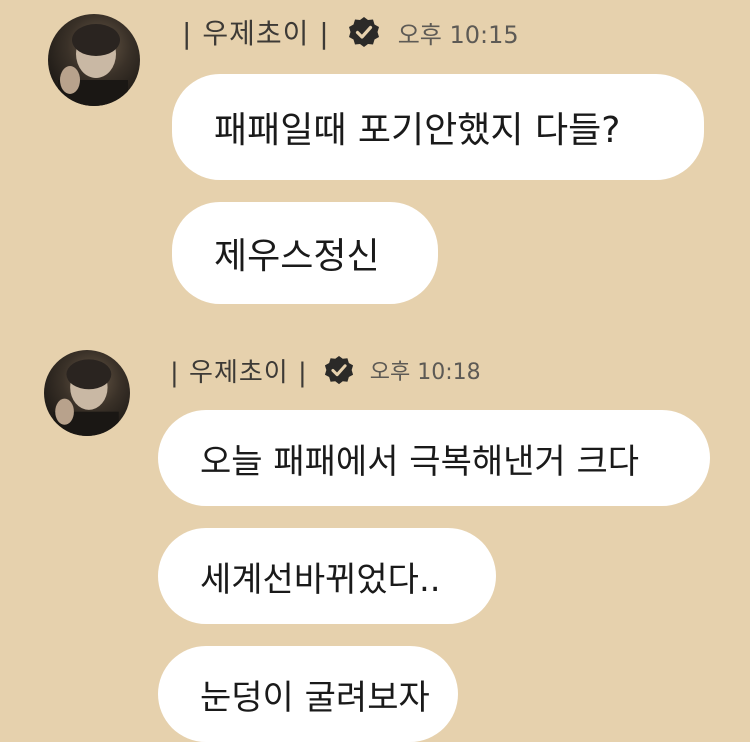  I want to click on message-bubble: 눈덩이 굴려보자, so click(308, 694).